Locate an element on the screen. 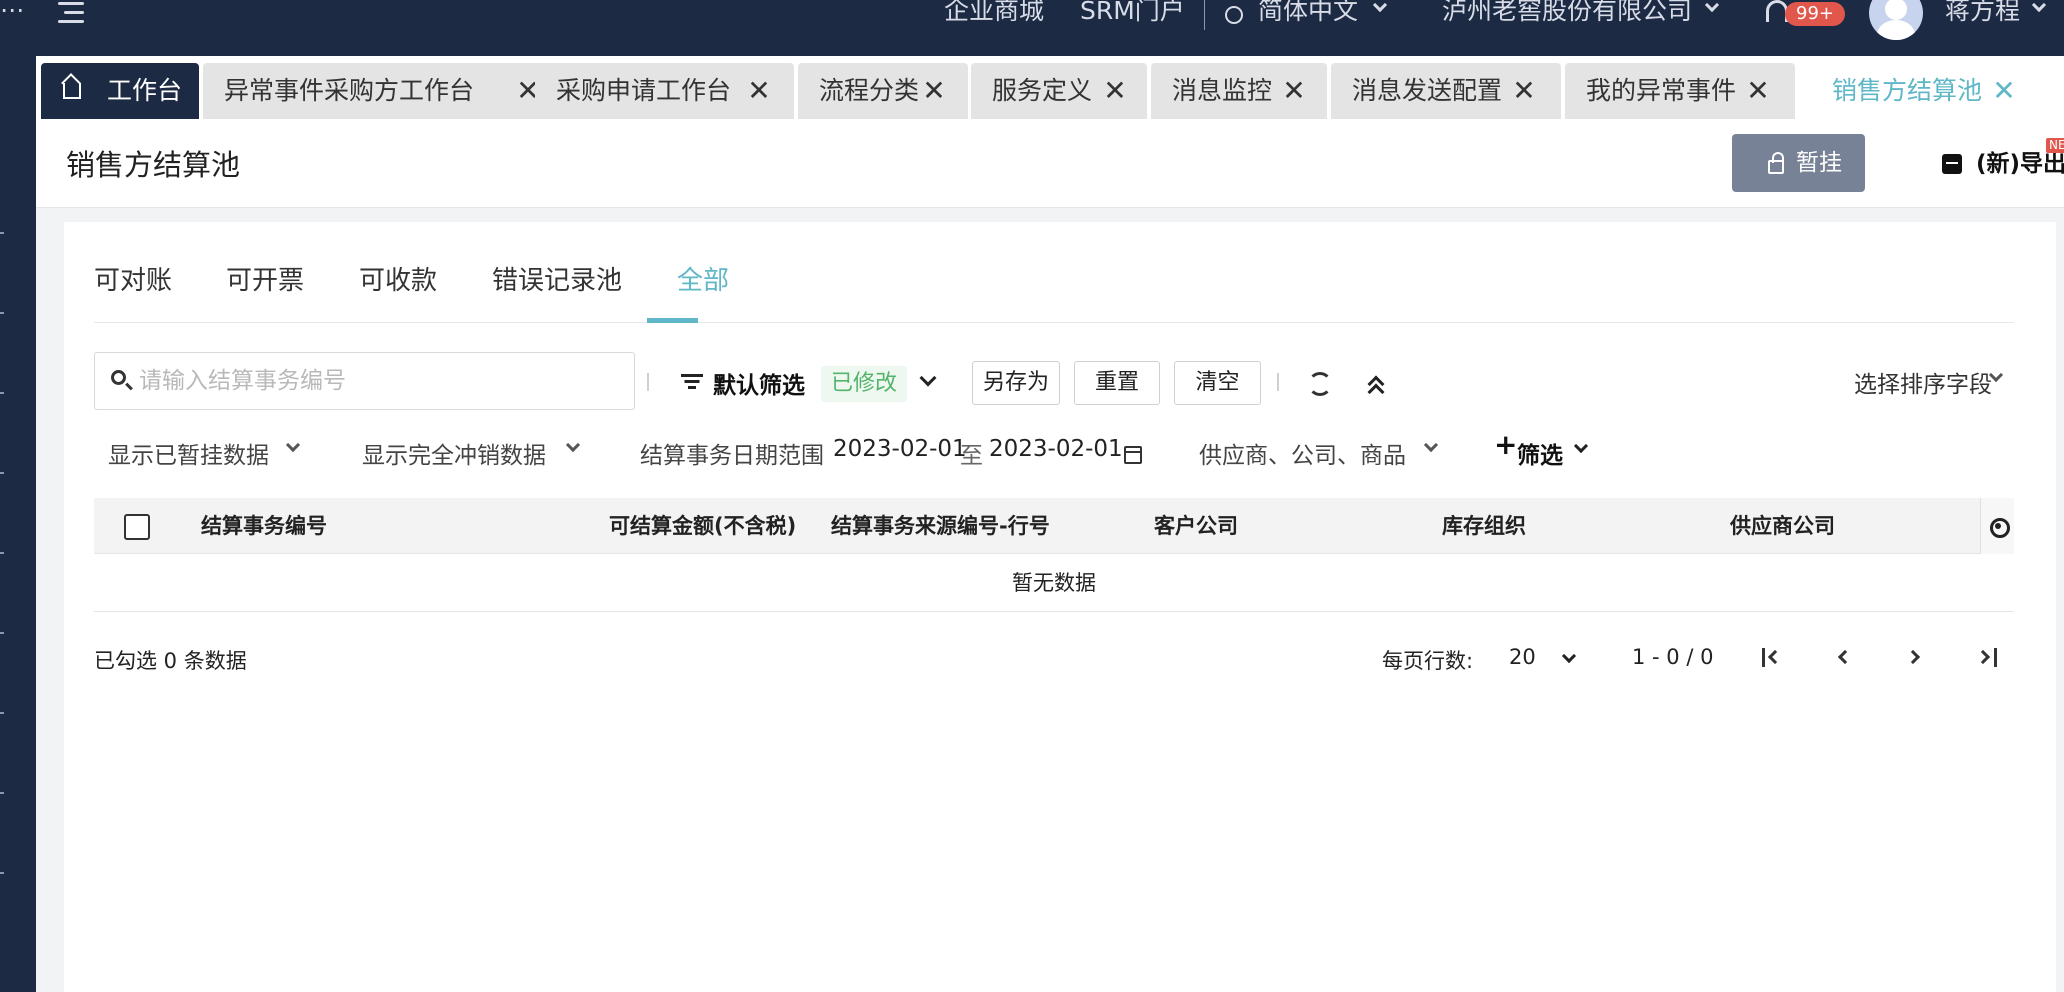 The height and width of the screenshot is (992, 2064). user-name: 蒋方程 is located at coordinates (1982, 14).